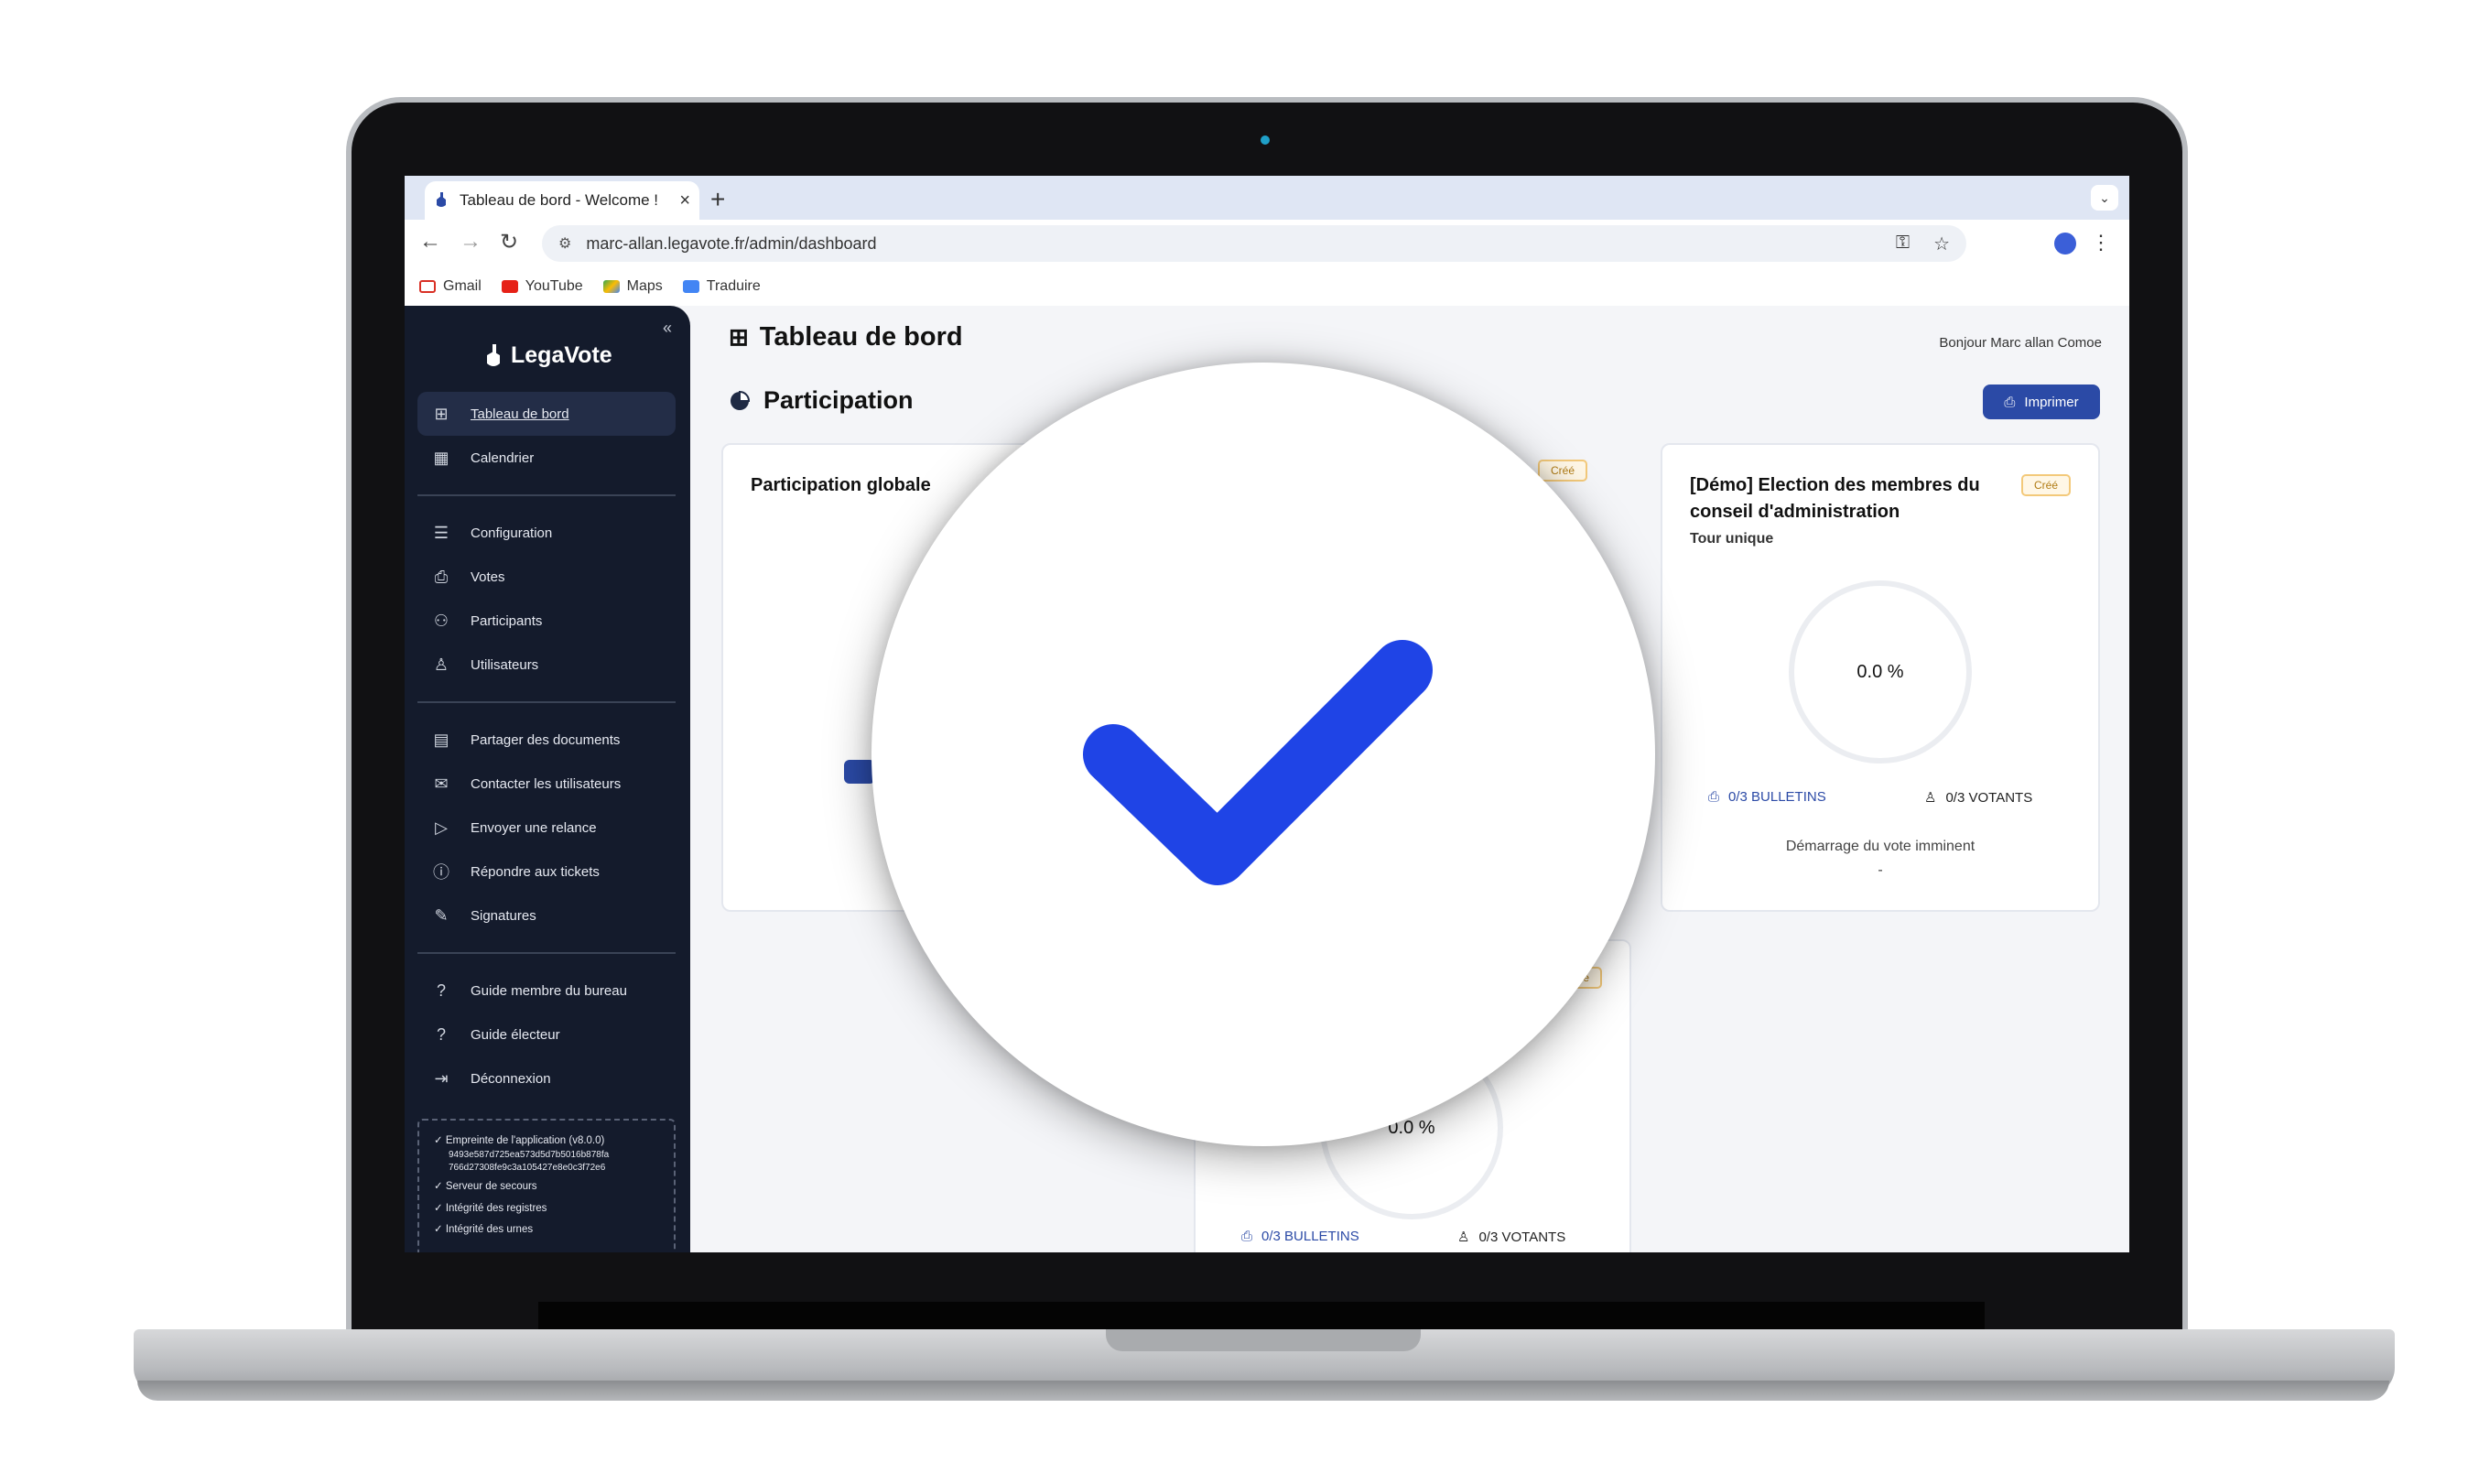 This screenshot has width=2468, height=1484. What do you see at coordinates (667, 328) in the screenshot?
I see `collapse-sidebar-icon: «` at bounding box center [667, 328].